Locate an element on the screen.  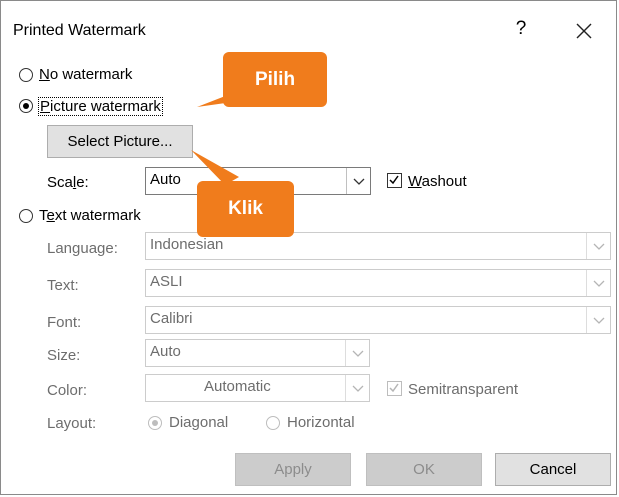
klik-pointer is located at coordinates (215, 167).